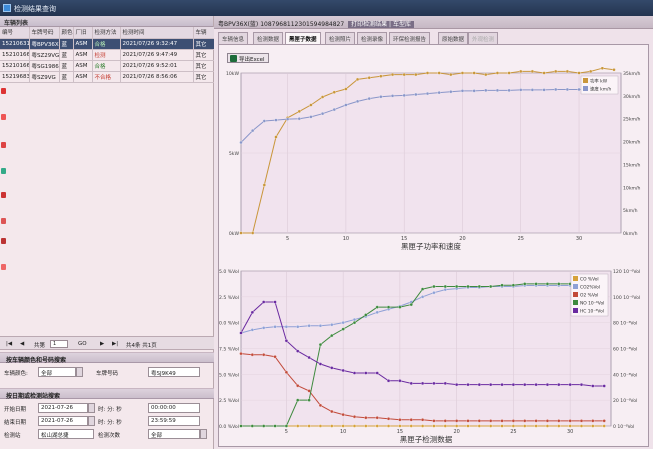 The height and width of the screenshot is (449, 653). Describe the element at coordinates (3, 171) in the screenshot. I see `marker-green` at that location.